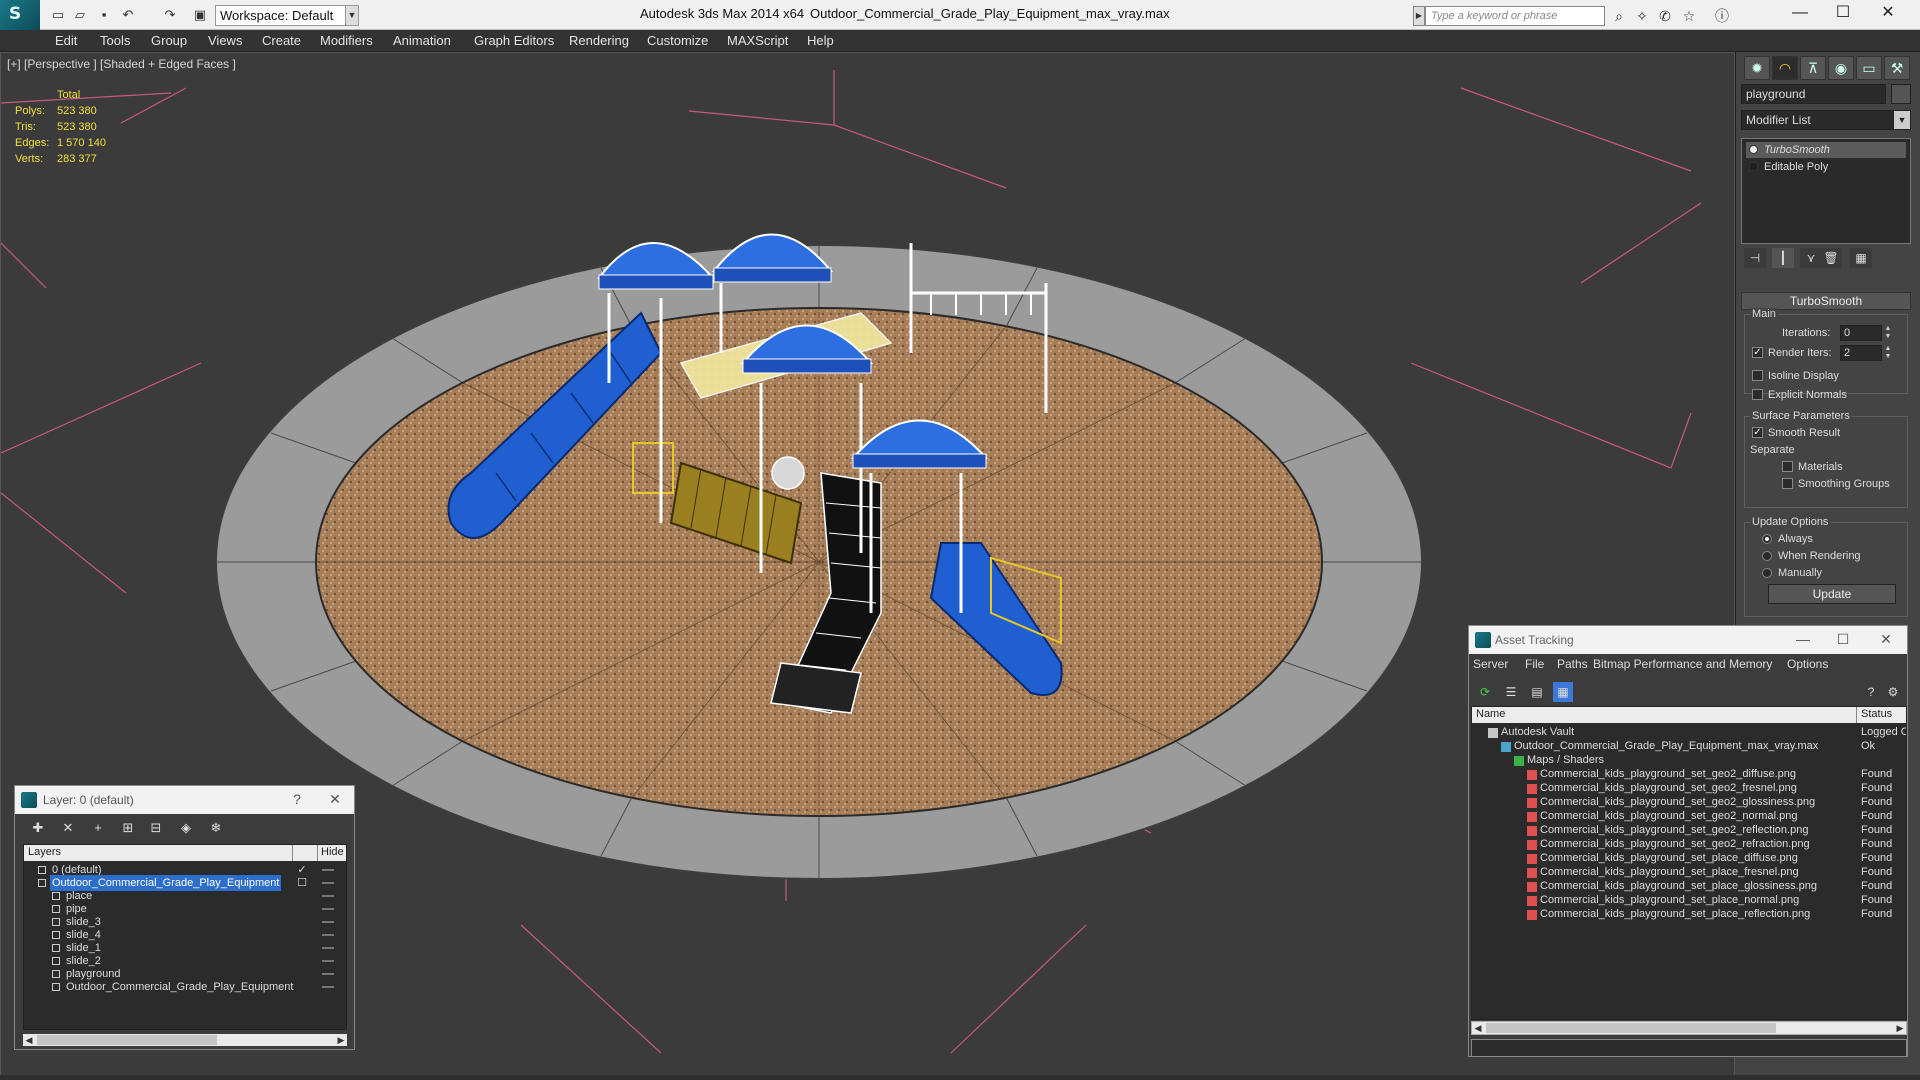  I want to click on menu-create: Create, so click(281, 40).